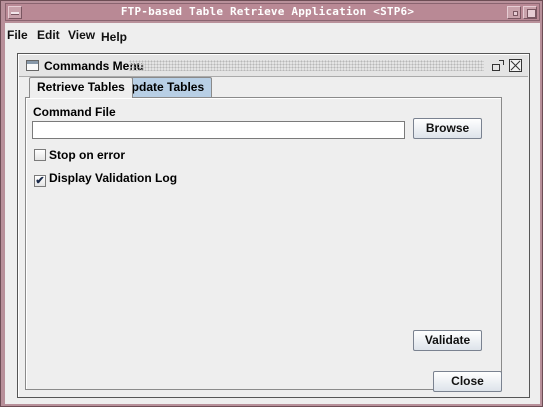 This screenshot has height=407, width=543. Describe the element at coordinates (87, 155) in the screenshot. I see `stop-on-error-label: Stop on error` at that location.